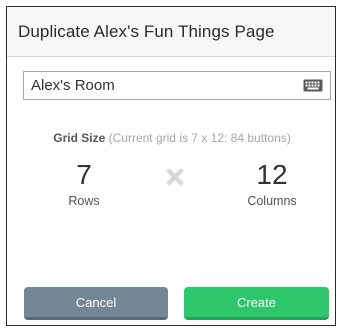  What do you see at coordinates (146, 31) in the screenshot?
I see `dialog-title: Duplicate Alex's Fun Things Page` at bounding box center [146, 31].